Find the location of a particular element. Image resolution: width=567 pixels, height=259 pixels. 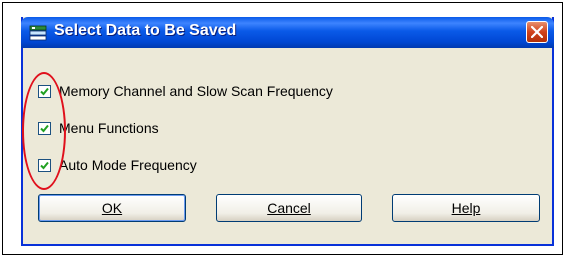

checkbox-memory-channel is located at coordinates (44, 91).